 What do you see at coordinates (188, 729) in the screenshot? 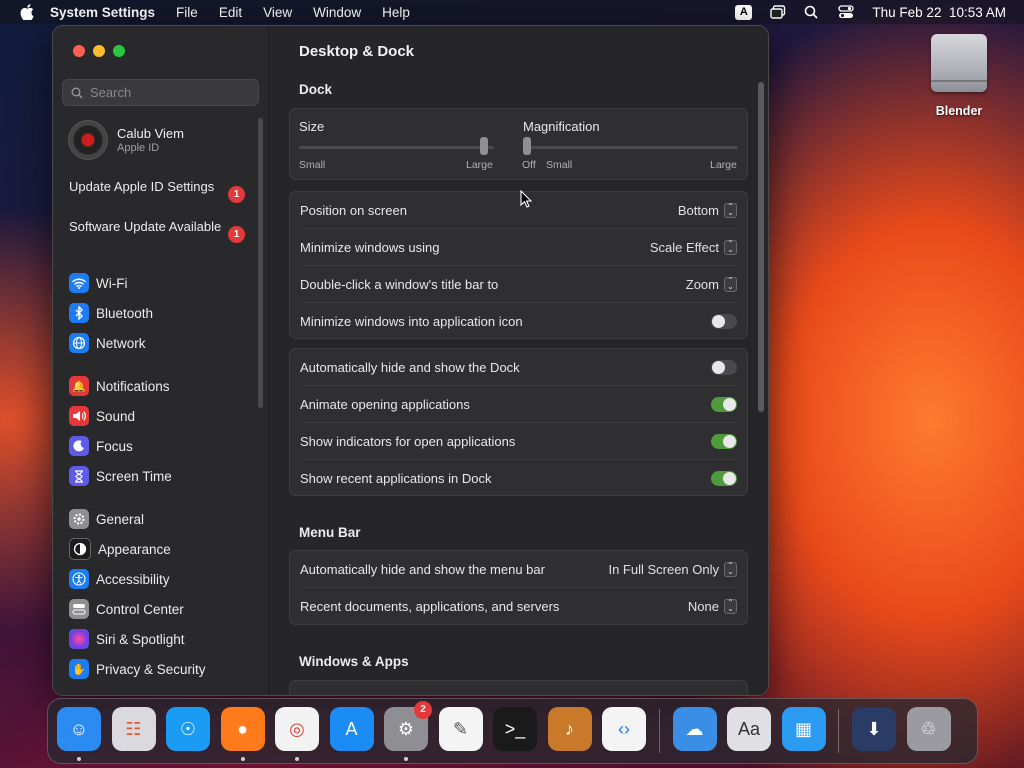
I see `safari-icon: ☉` at bounding box center [188, 729].